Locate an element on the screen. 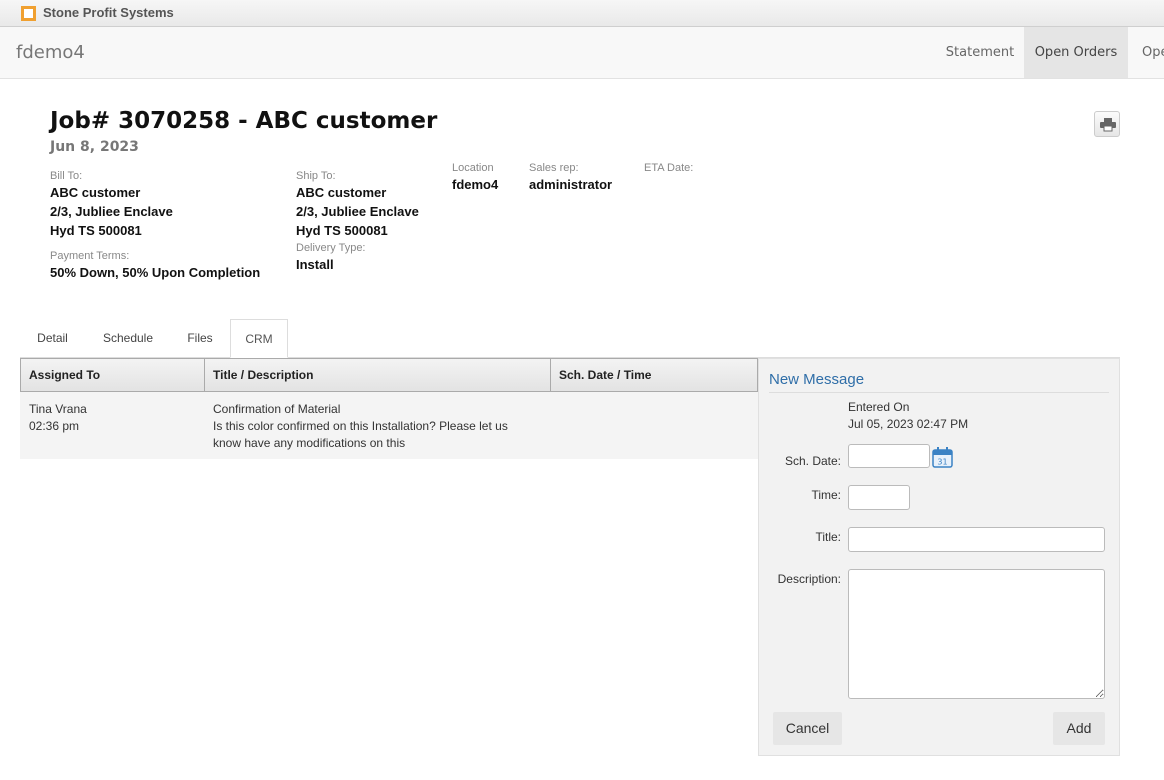 This screenshot has height=780, width=1164. sch-date-label: Sch. Date: is located at coordinates (812, 461).